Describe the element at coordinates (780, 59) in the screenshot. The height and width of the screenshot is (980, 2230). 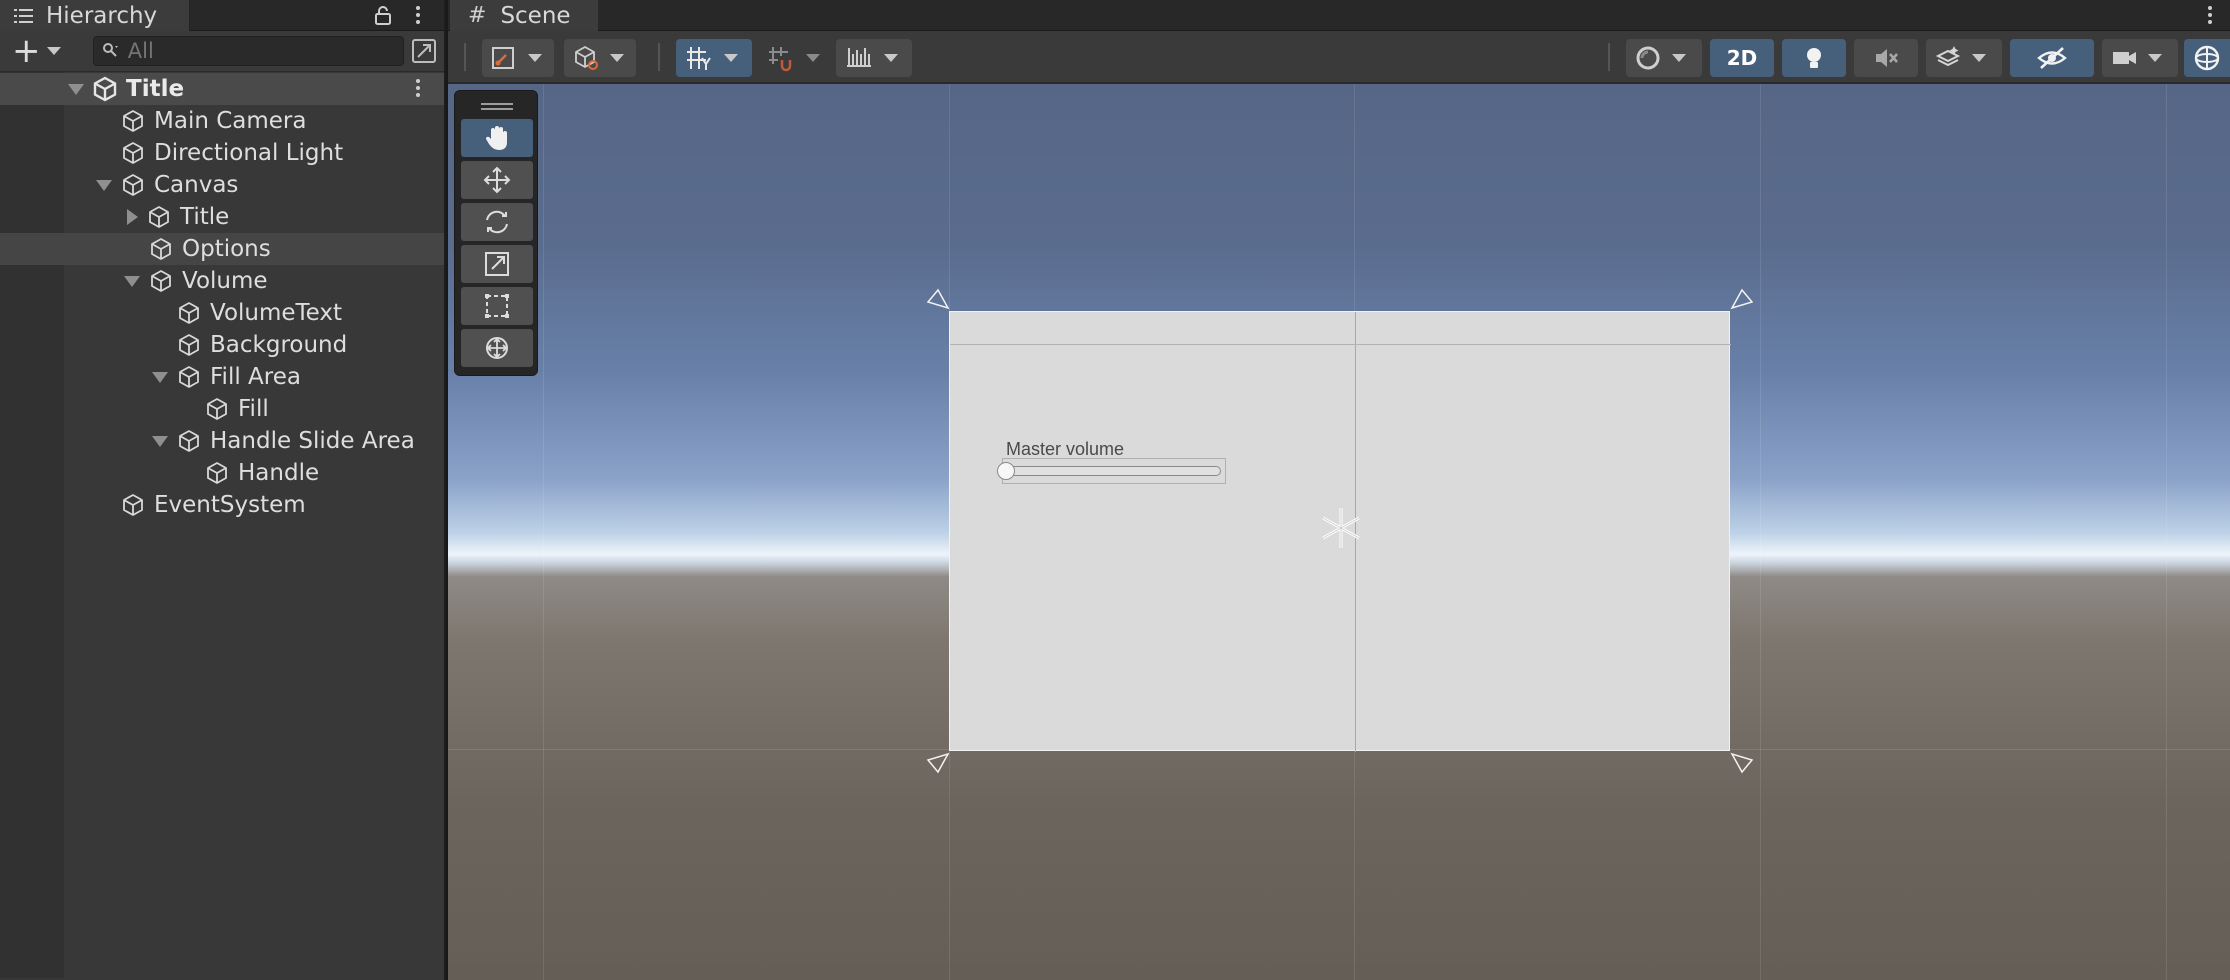
I see `snap-magnet-icon` at that location.